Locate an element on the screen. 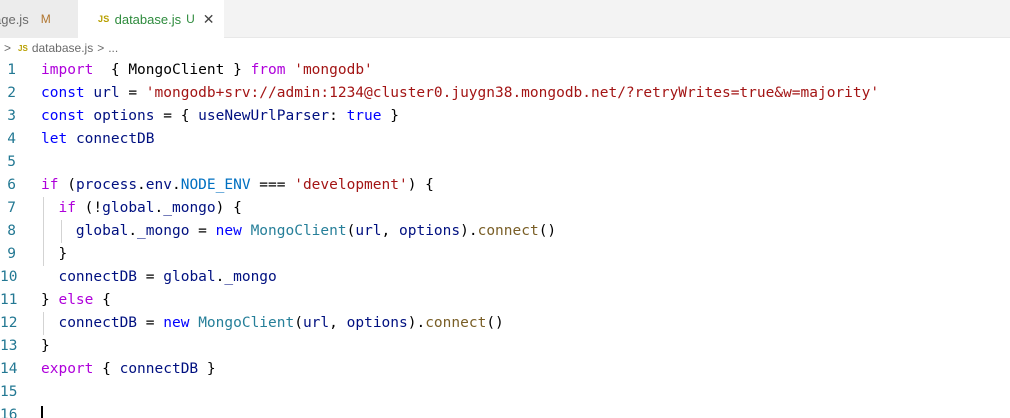 Image resolution: width=1010 pixels, height=418 pixels. line-number: 7 is located at coordinates (11, 208).